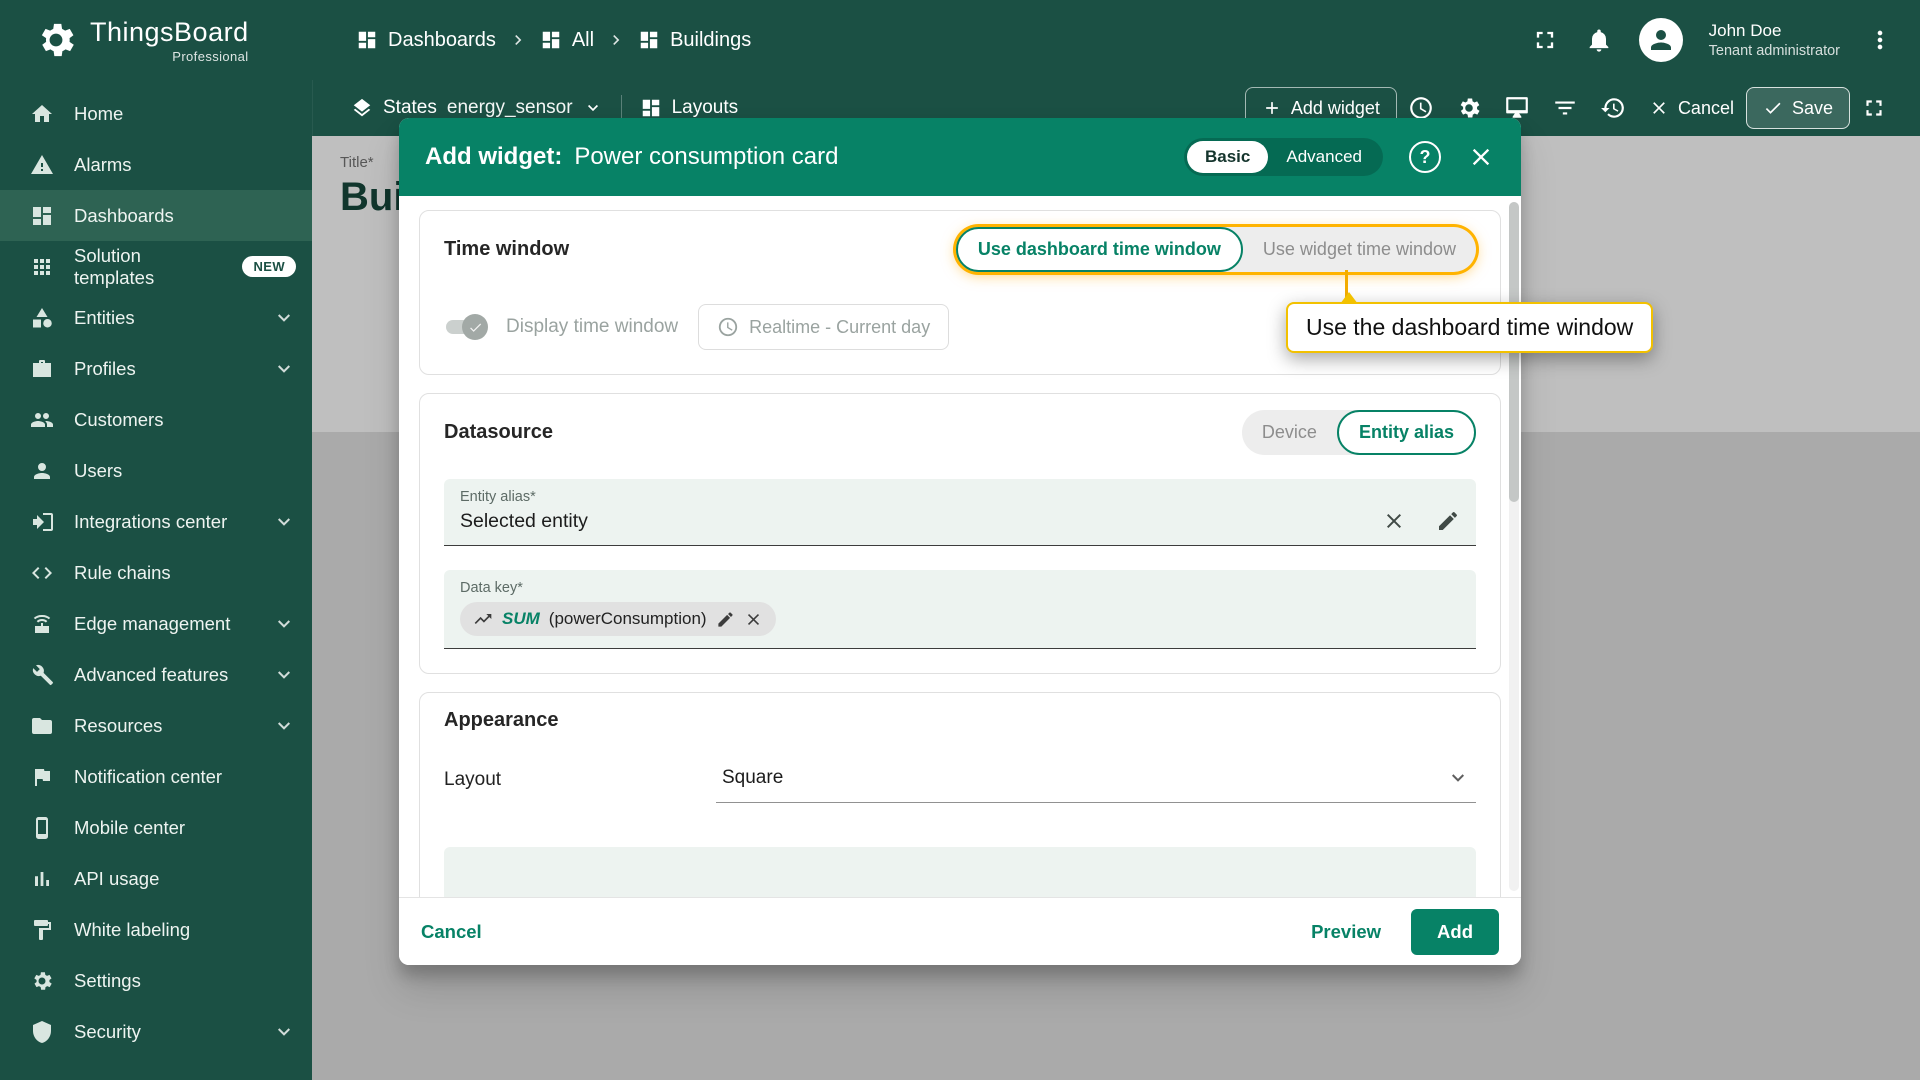 The image size is (1920, 1080). What do you see at coordinates (494, 156) in the screenshot?
I see `dialog-title-prefix: Add widget:` at bounding box center [494, 156].